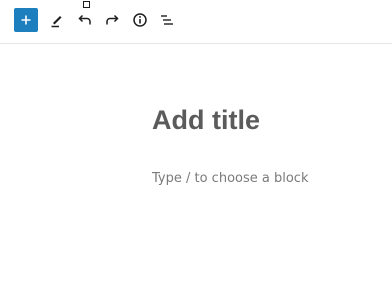  I want to click on pencil-icon, so click(56, 22).